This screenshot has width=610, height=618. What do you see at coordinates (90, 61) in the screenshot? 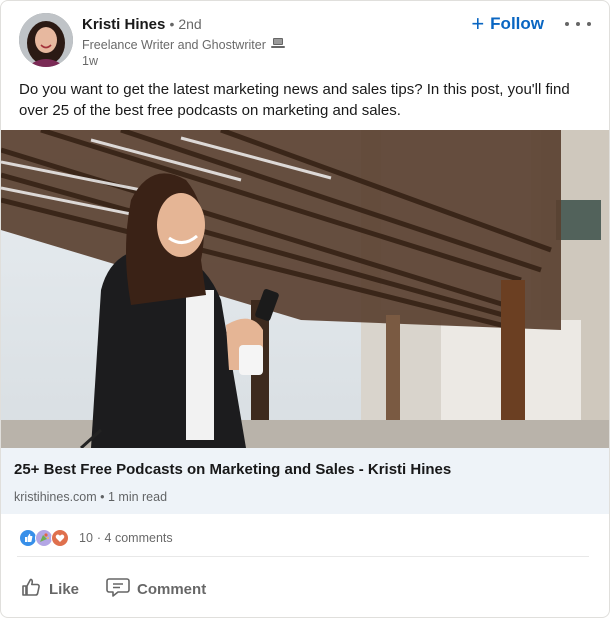
I see `post-time: 1w` at bounding box center [90, 61].